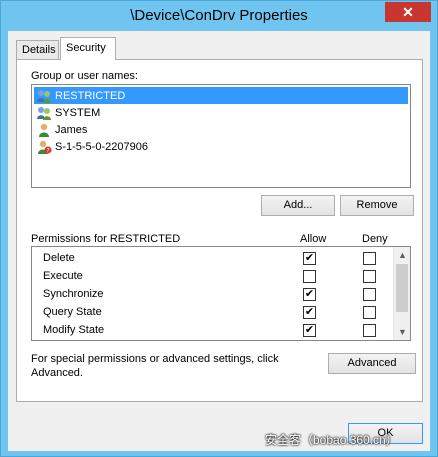 The height and width of the screenshot is (457, 438). What do you see at coordinates (78, 112) in the screenshot?
I see `user-name: SYSTEM` at bounding box center [78, 112].